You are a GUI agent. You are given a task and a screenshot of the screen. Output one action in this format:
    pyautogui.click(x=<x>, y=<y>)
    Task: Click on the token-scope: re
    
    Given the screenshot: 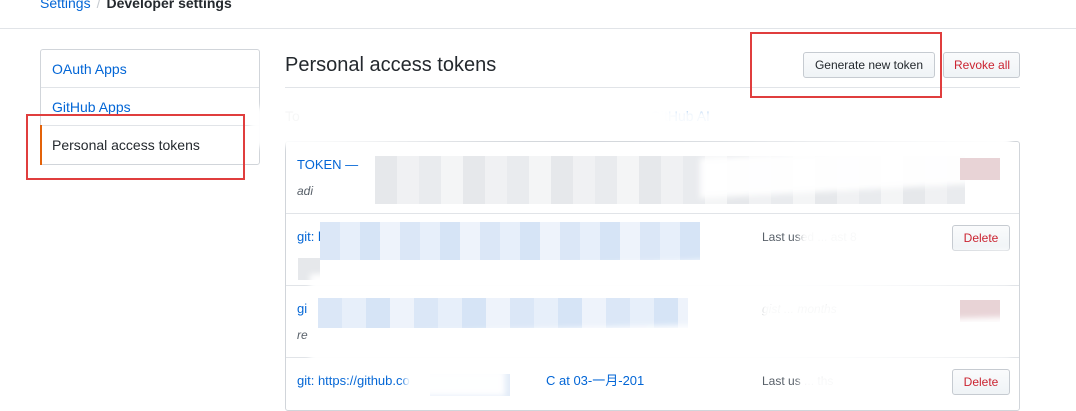 What is the action you would take?
    pyautogui.click(x=302, y=335)
    